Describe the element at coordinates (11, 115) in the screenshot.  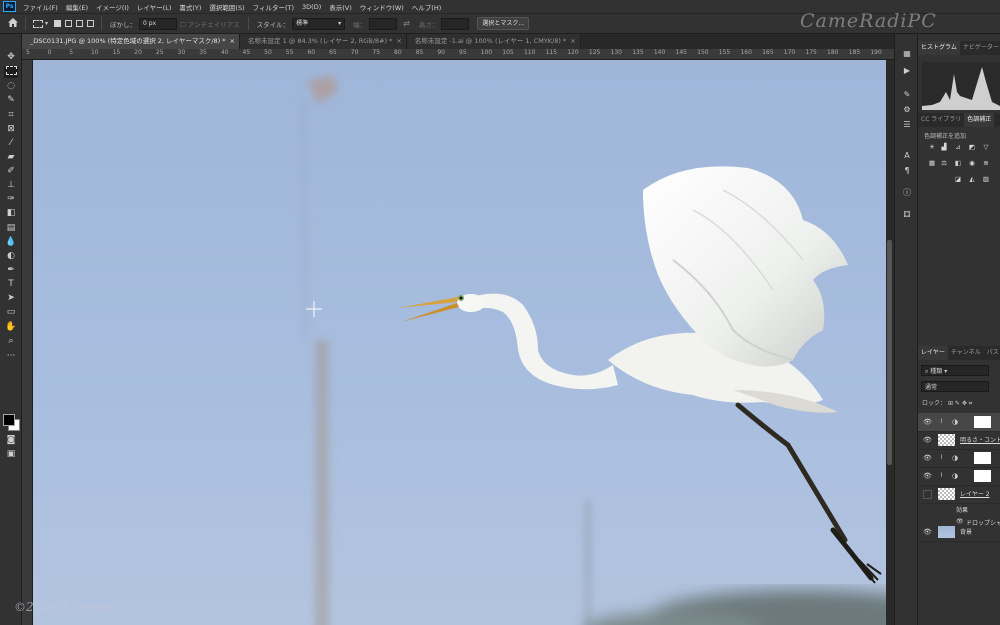
I see `crop-tool-icon: ⌗` at that location.